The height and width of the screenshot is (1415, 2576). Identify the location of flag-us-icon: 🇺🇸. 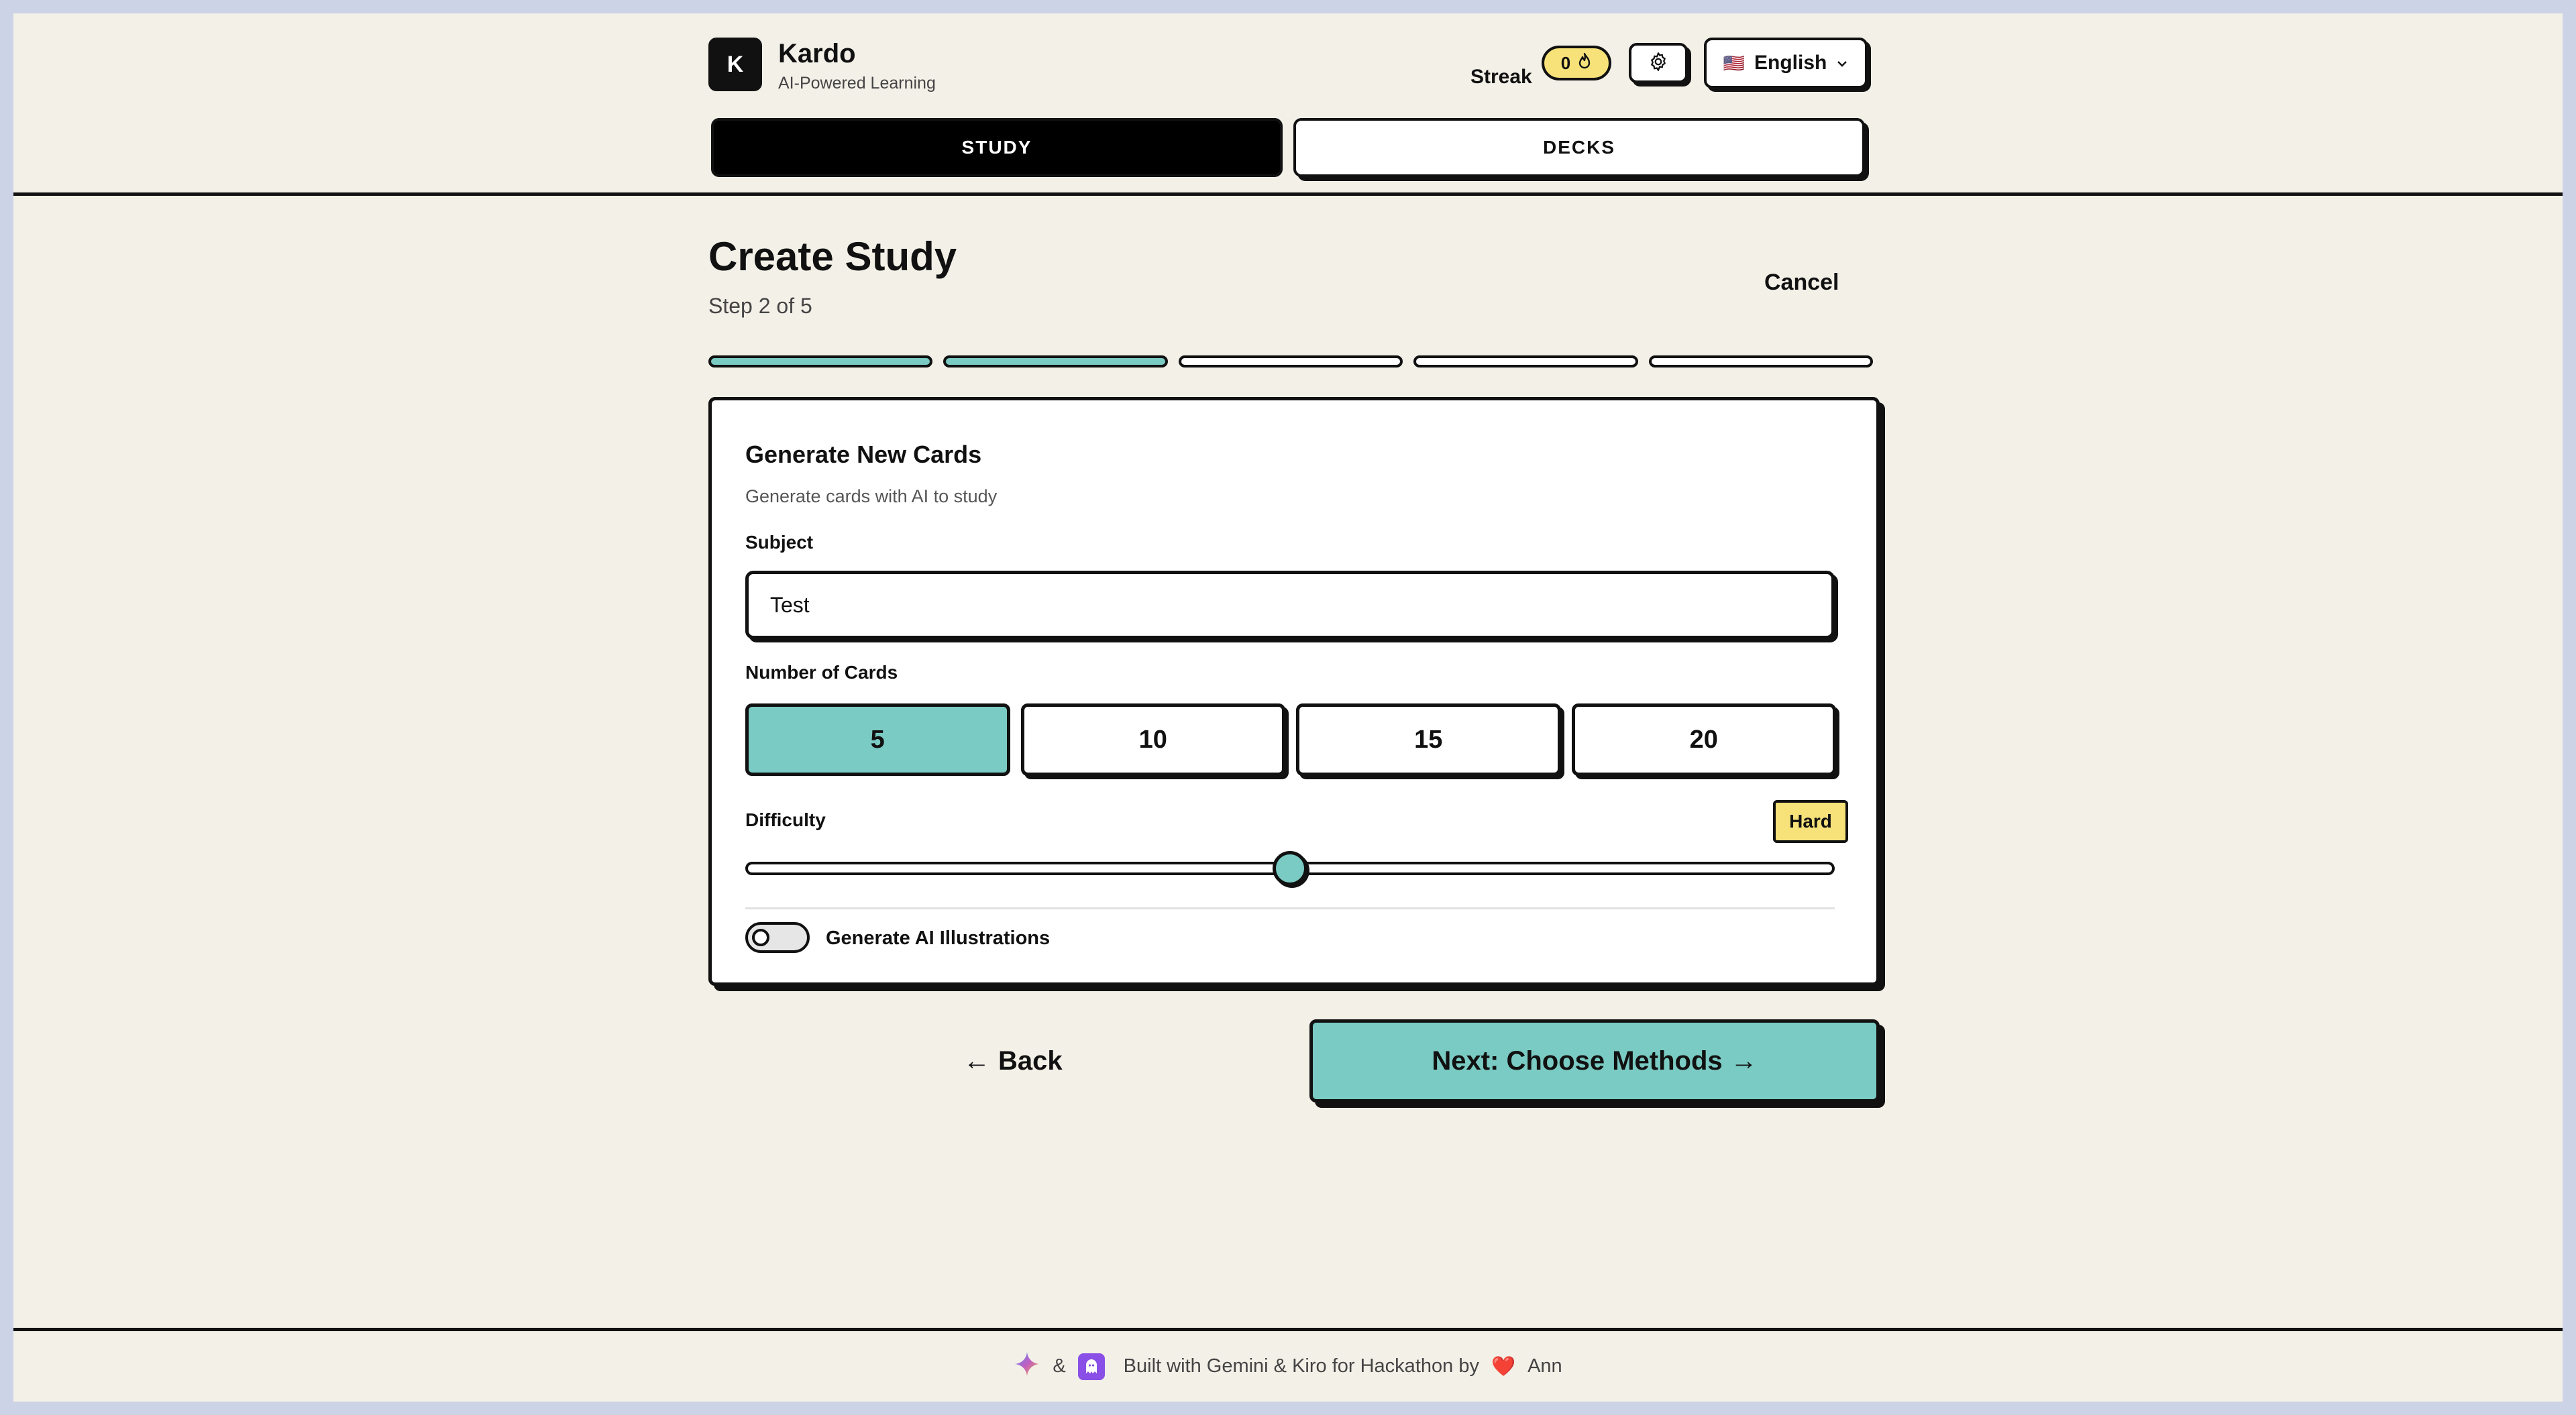
(1734, 62).